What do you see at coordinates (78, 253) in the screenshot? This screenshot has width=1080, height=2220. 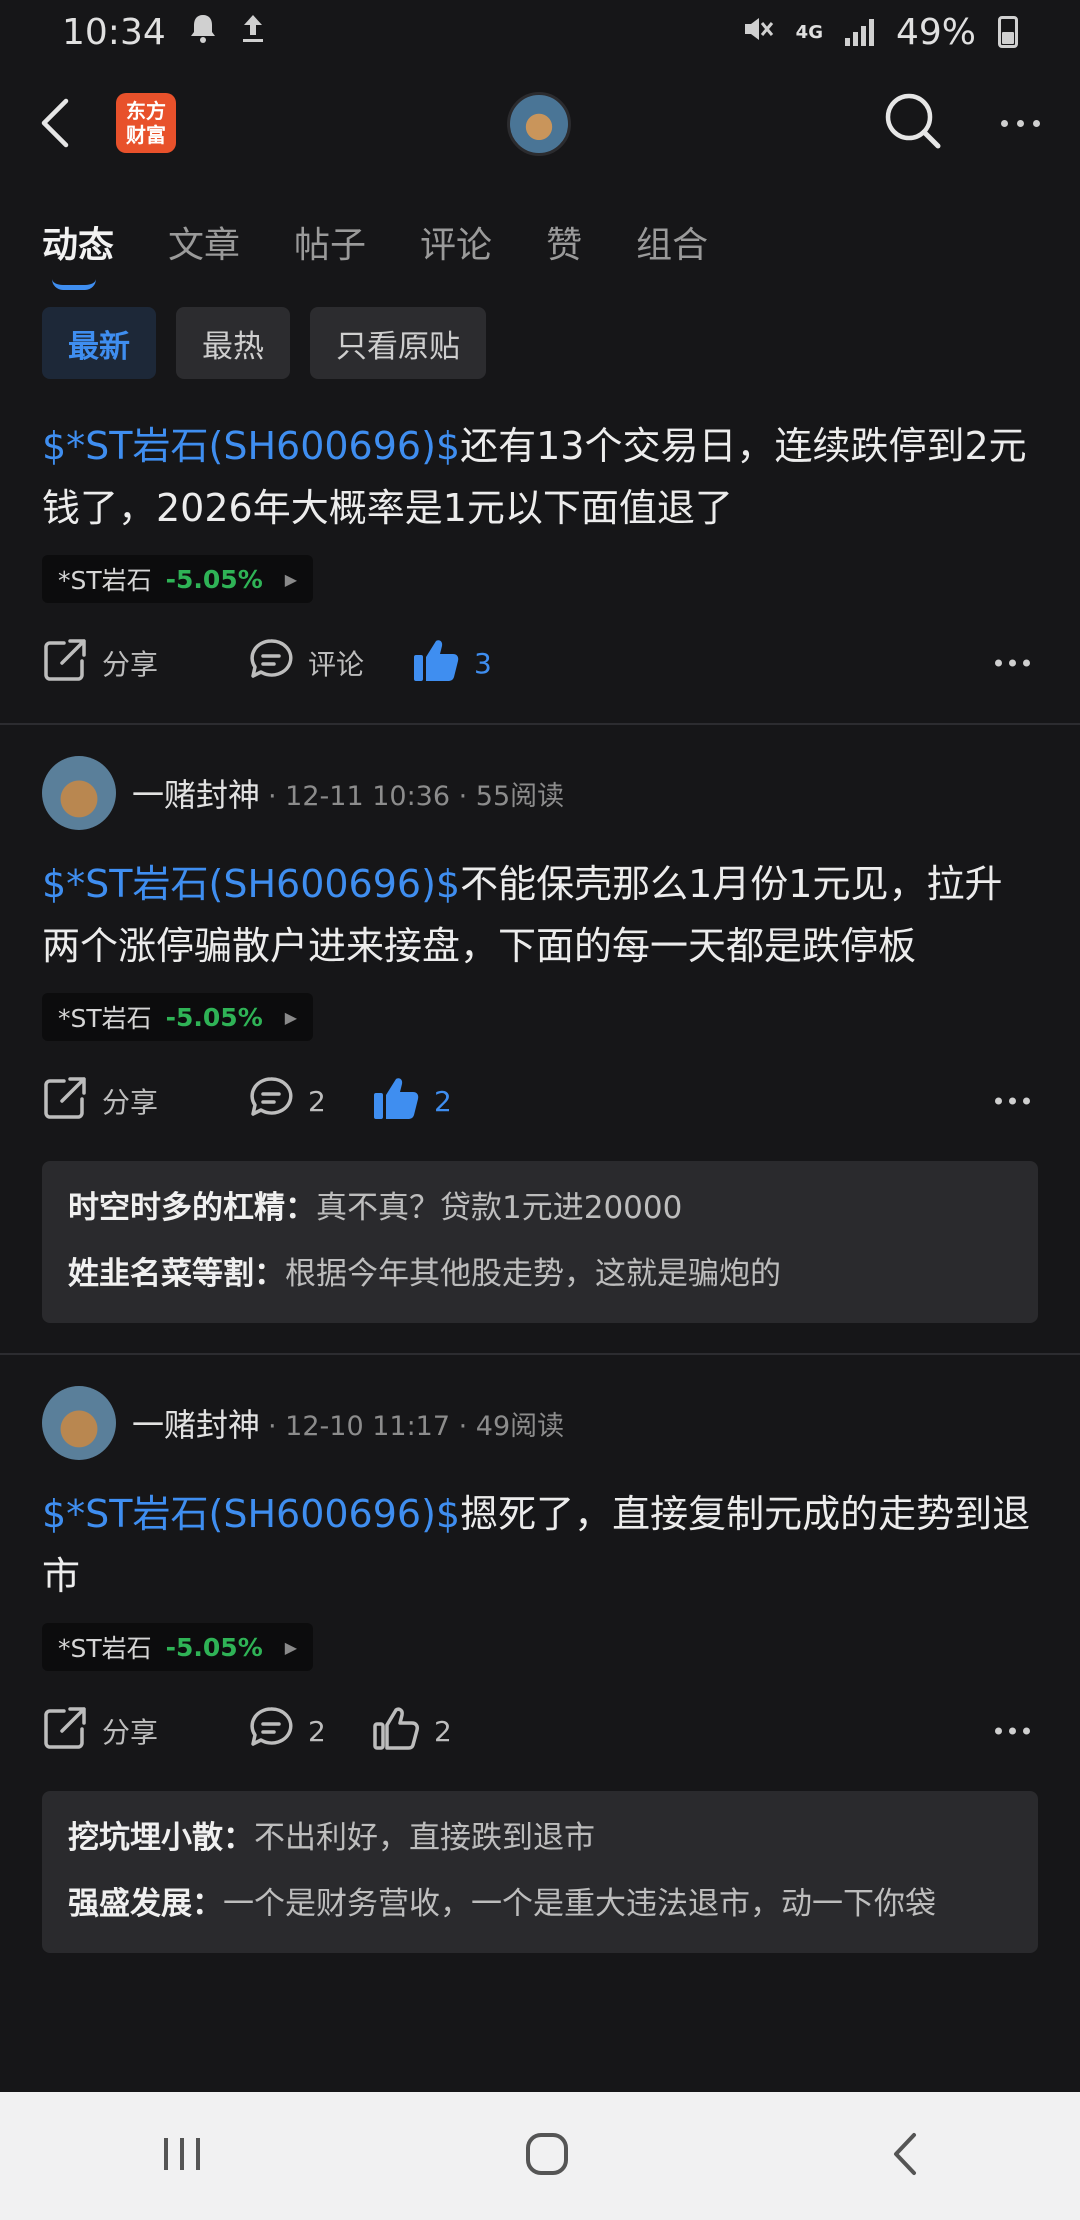 I see `tab-dynamic: 动态` at bounding box center [78, 253].